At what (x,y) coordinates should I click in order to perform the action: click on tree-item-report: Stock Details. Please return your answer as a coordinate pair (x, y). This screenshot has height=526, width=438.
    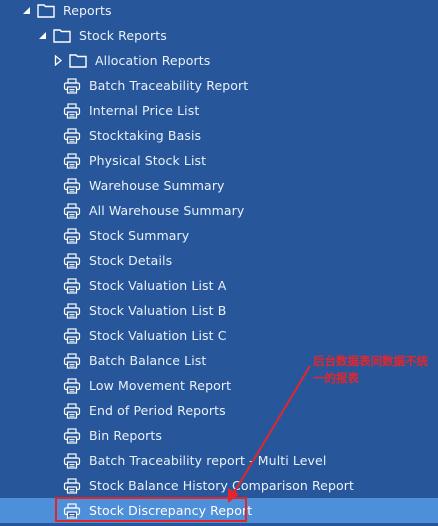
    Looking at the image, I should click on (219, 260).